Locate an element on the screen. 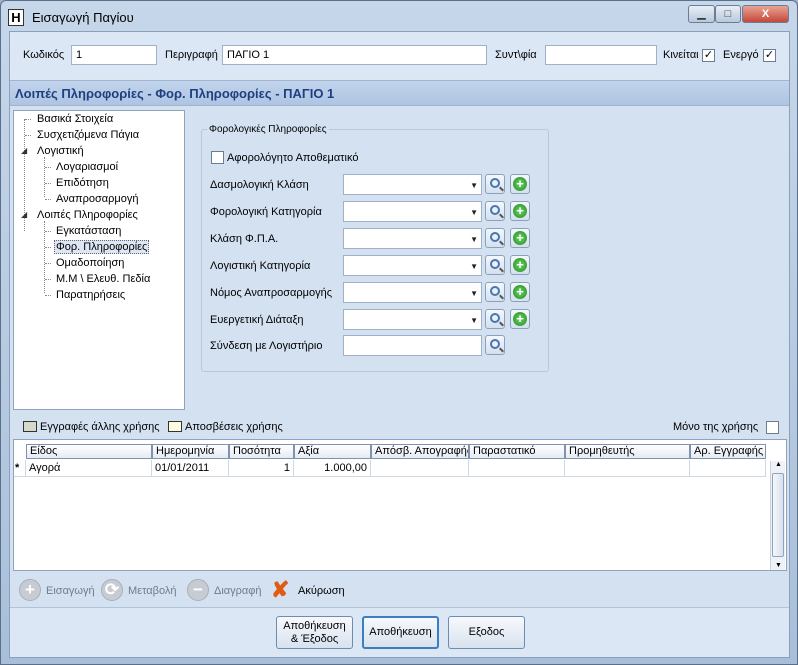  accounting-category-combo: ▼ is located at coordinates (412, 265).